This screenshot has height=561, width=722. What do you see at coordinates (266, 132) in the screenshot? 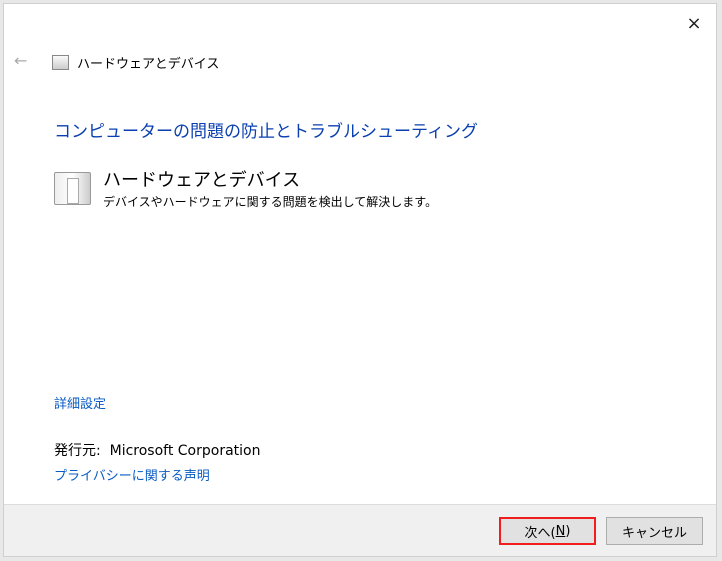
I see `page-title: コンピューターの問題の防止とトラブルシューティング` at bounding box center [266, 132].